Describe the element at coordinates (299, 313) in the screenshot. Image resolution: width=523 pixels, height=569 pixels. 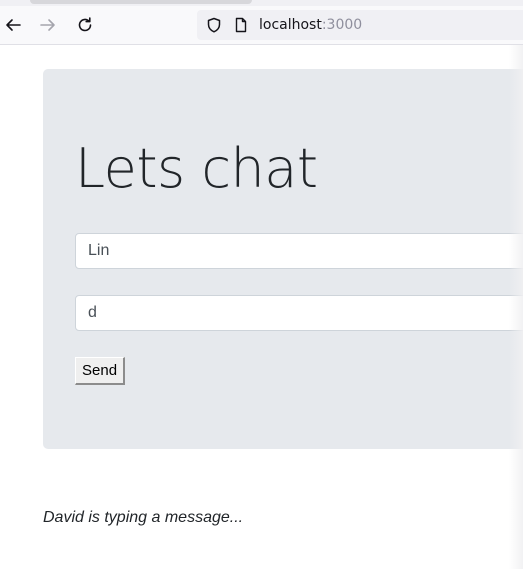
I see `message-input` at that location.